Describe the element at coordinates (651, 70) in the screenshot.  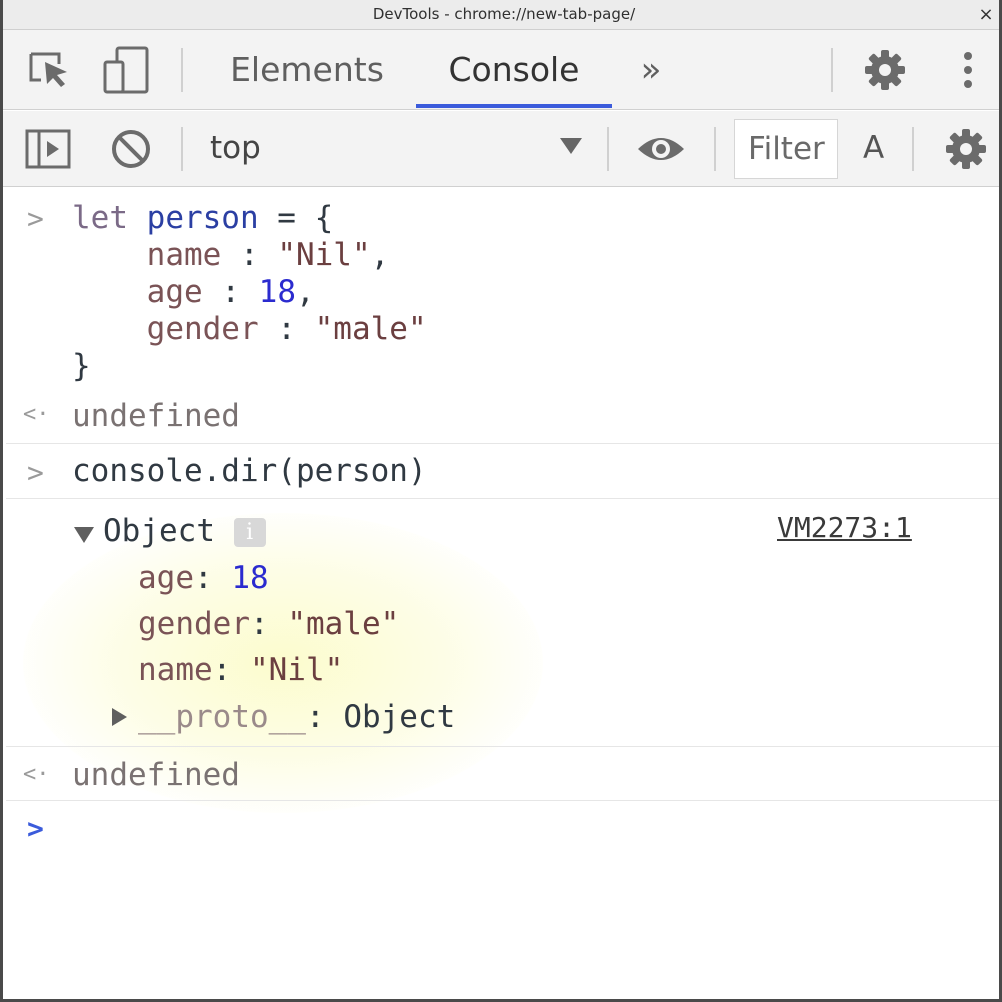
I see `more-tabs-button: »` at that location.